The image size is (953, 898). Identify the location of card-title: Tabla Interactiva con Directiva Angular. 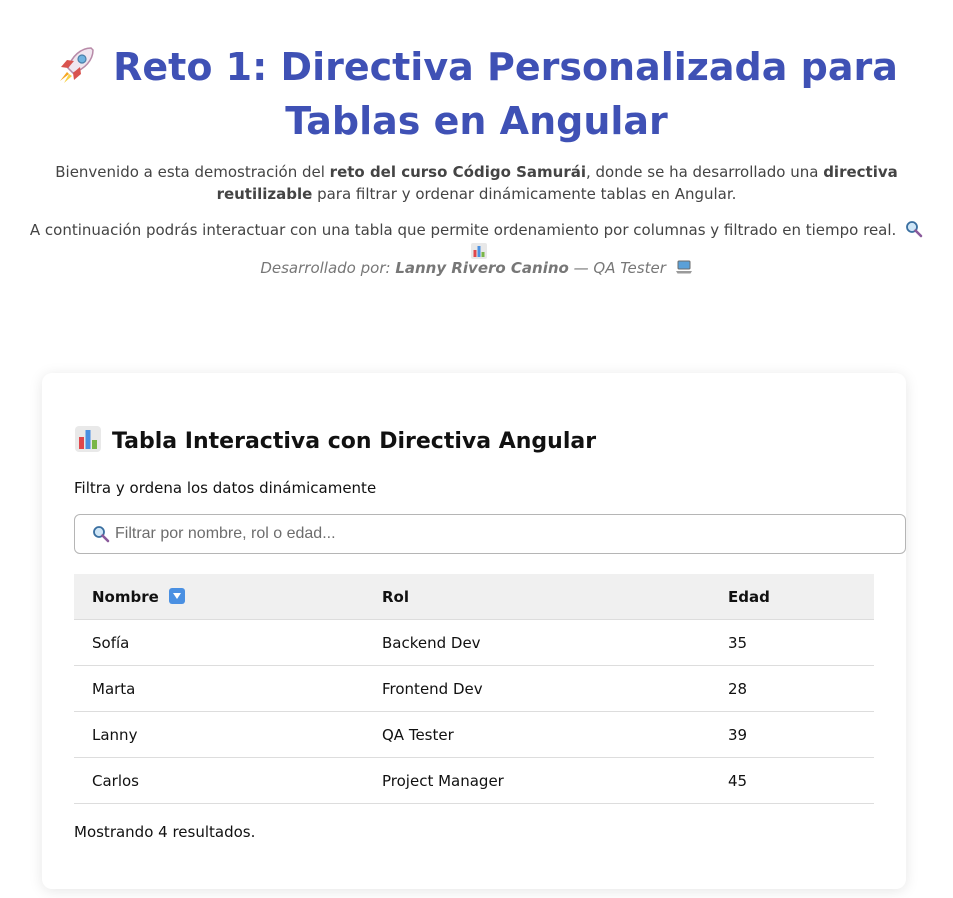
(335, 442).